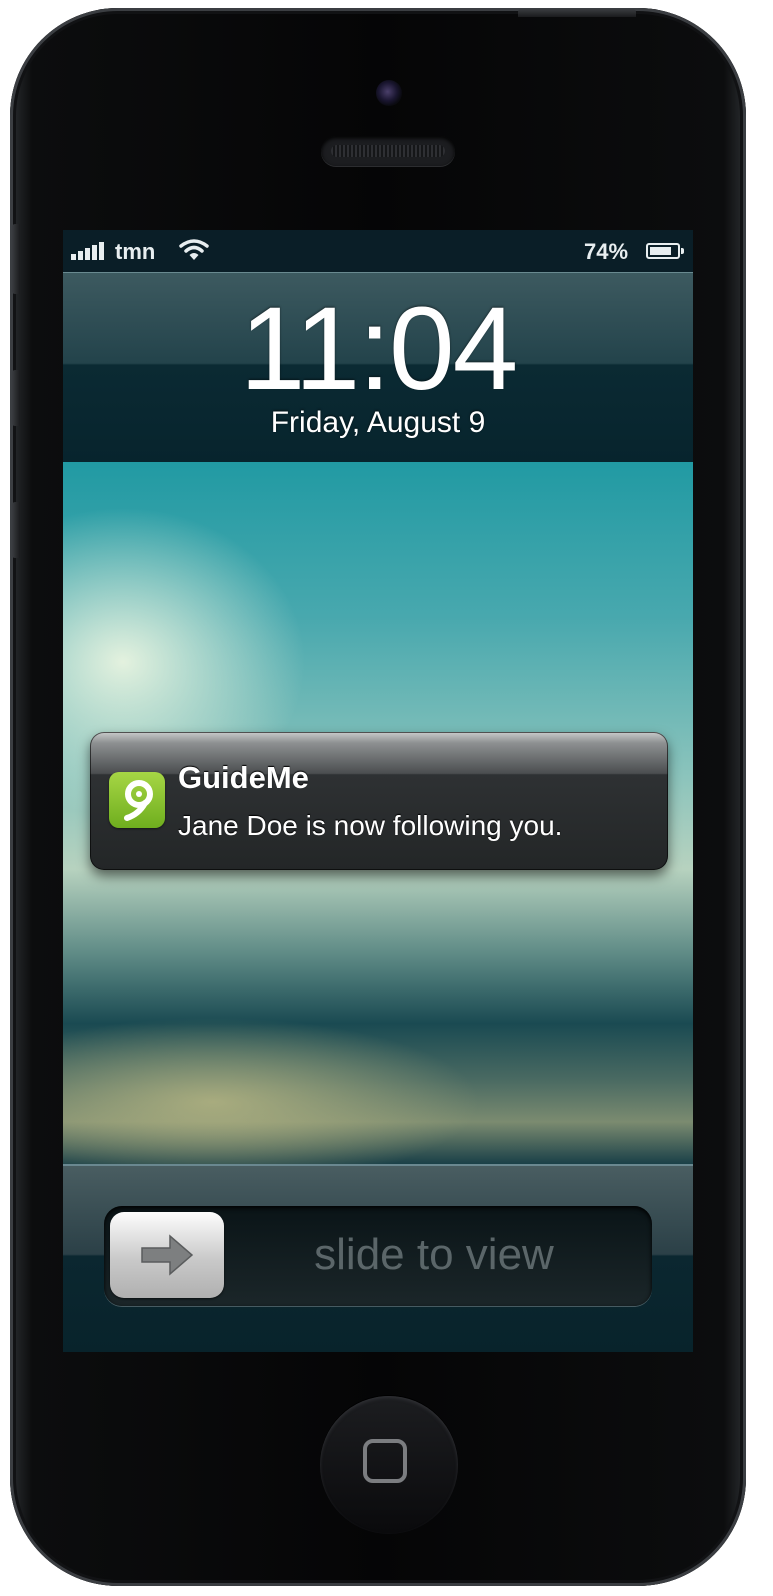  I want to click on signal-icon, so click(87, 251).